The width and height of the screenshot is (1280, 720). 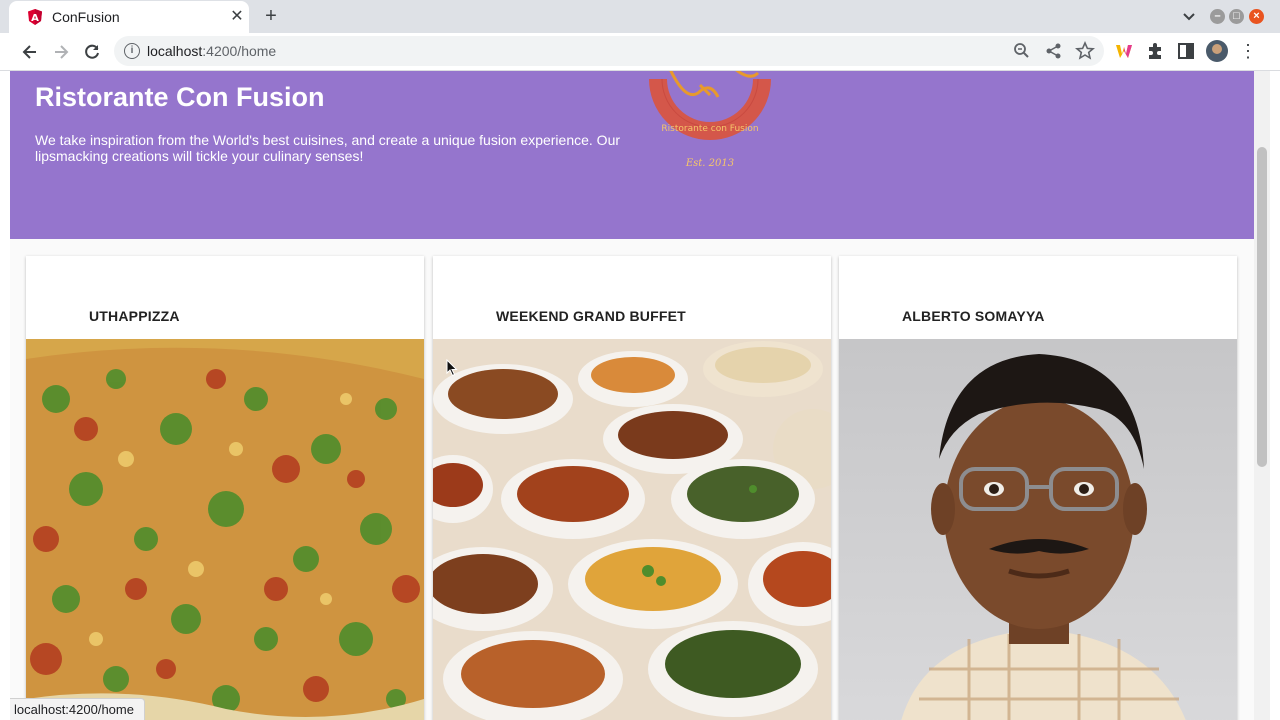 What do you see at coordinates (1085, 51) in the screenshot?
I see `bookmark-star-icon` at bounding box center [1085, 51].